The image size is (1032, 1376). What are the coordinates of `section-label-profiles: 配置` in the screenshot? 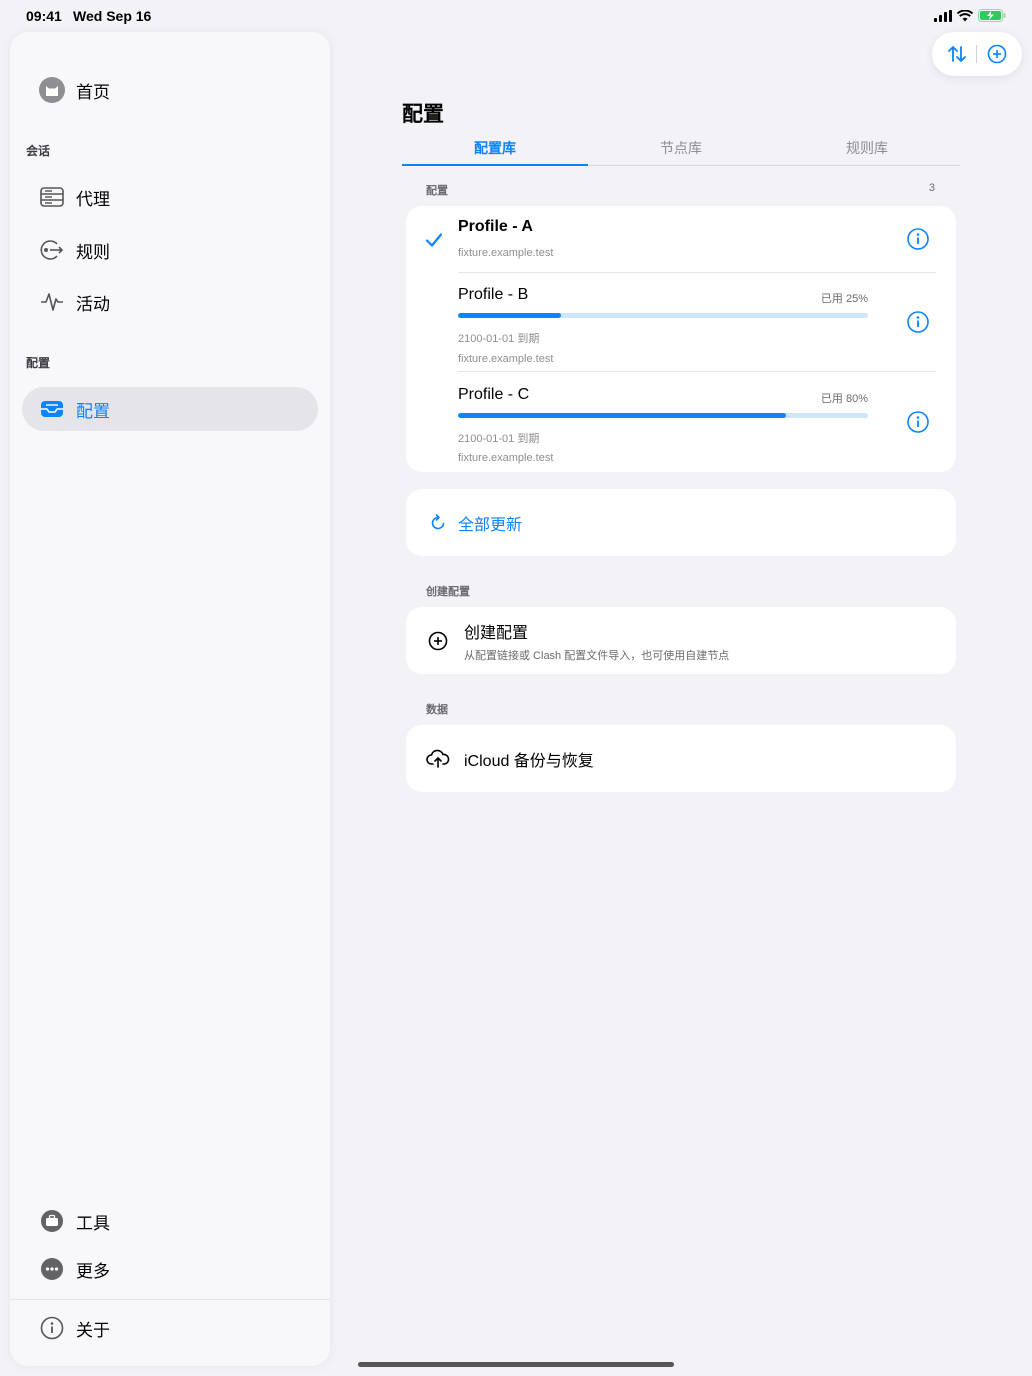 It's located at (437, 191).